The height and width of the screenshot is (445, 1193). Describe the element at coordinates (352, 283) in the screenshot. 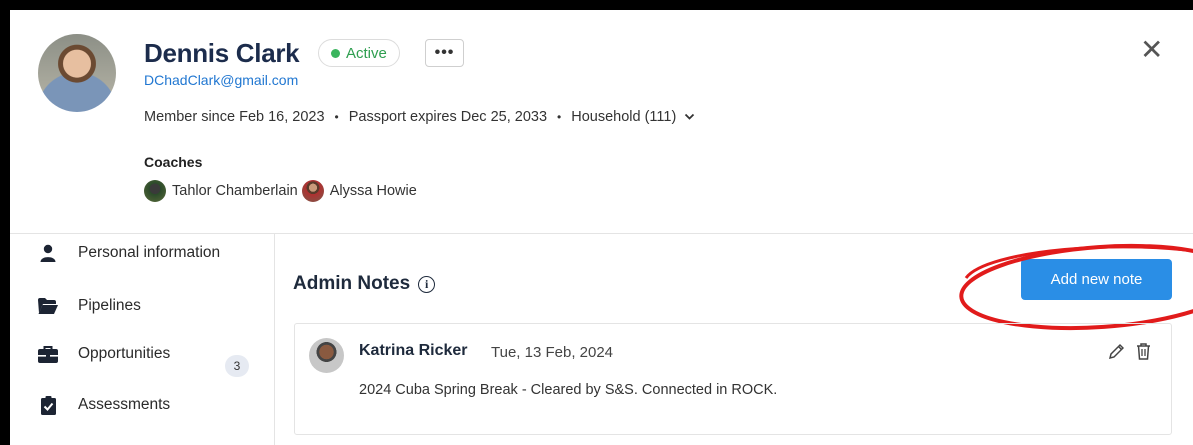

I see `admin-notes-label: Admin Notes` at that location.